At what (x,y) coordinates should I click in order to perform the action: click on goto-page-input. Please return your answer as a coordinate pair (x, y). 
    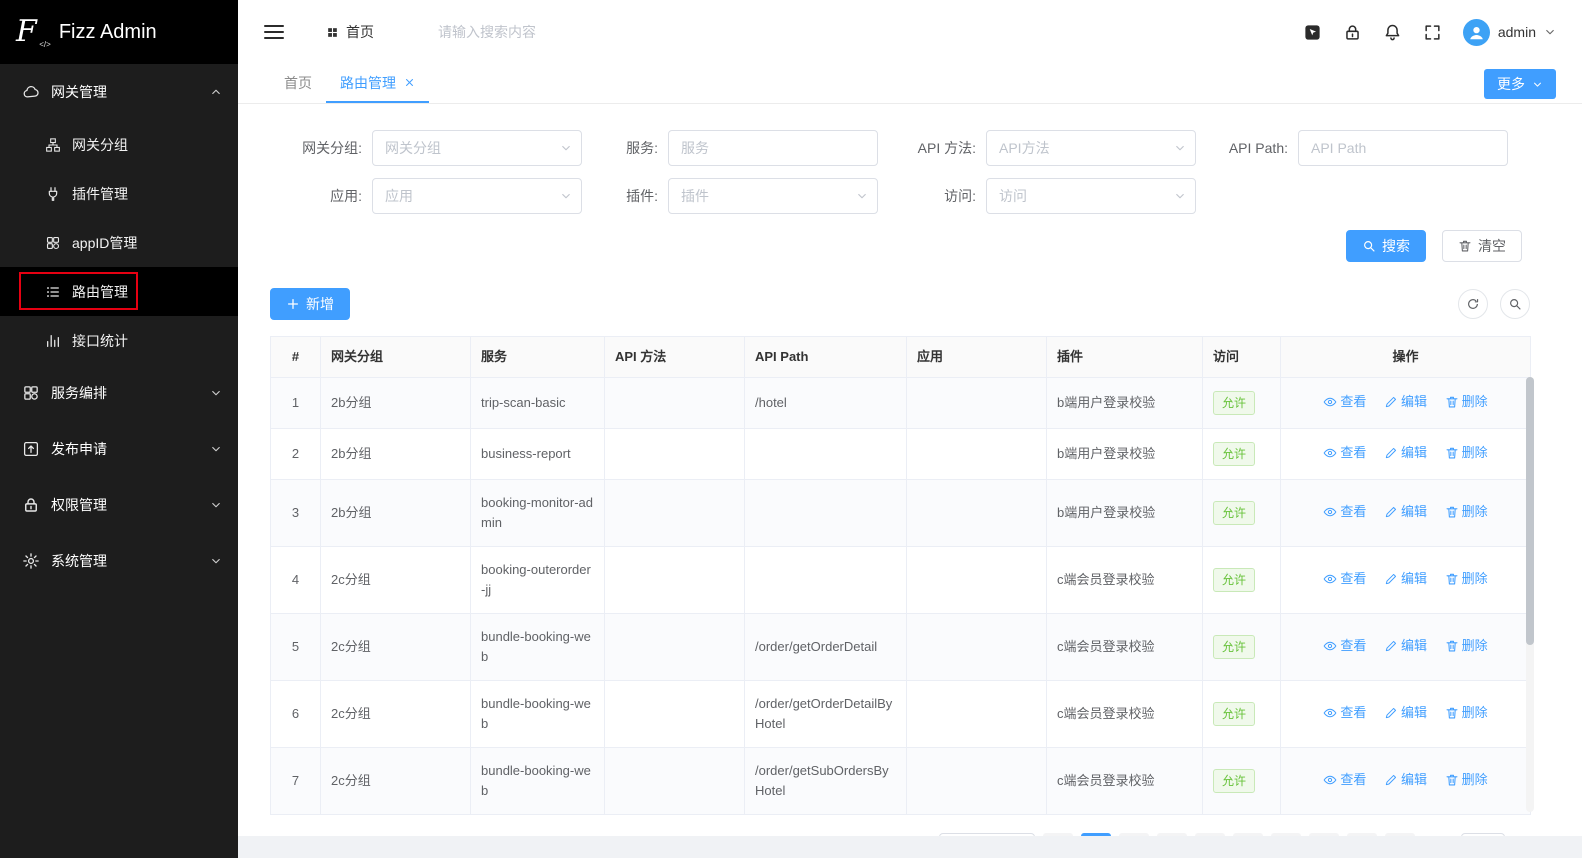
    Looking at the image, I should click on (1482, 834).